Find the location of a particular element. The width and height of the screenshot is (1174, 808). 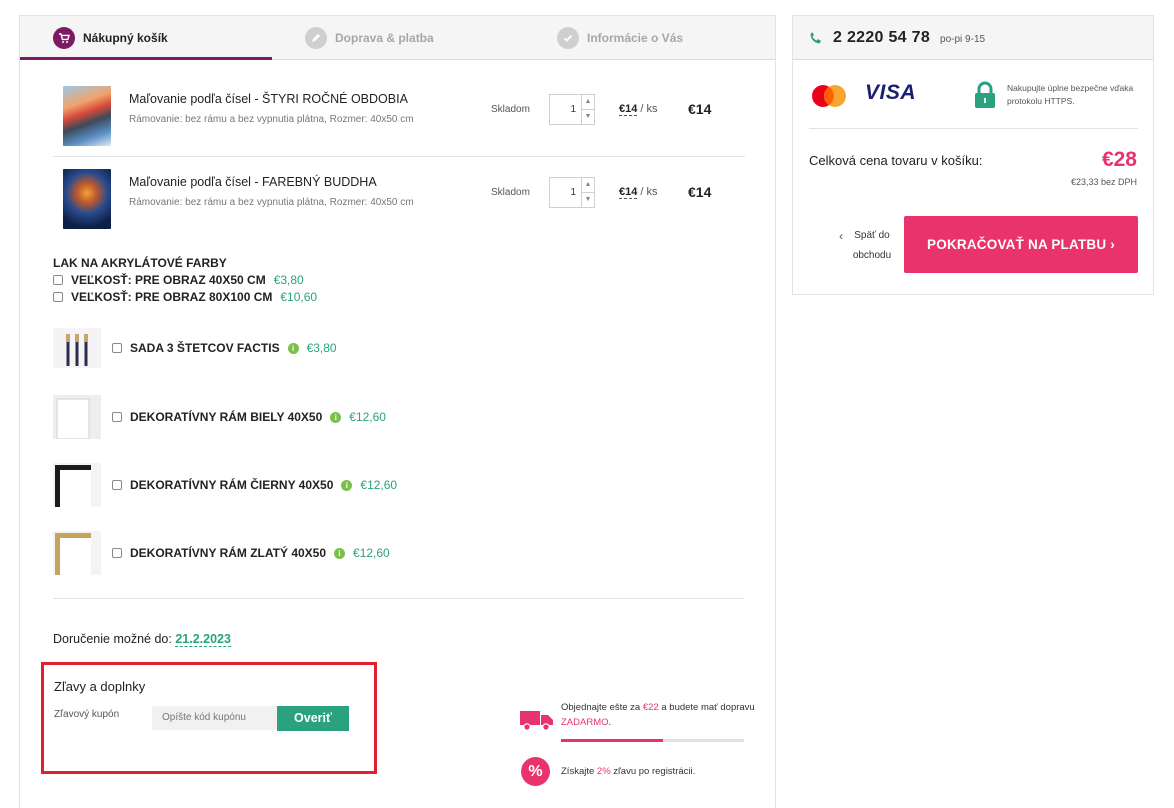

opening-hours: po-pi 9-15 is located at coordinates (963, 39).